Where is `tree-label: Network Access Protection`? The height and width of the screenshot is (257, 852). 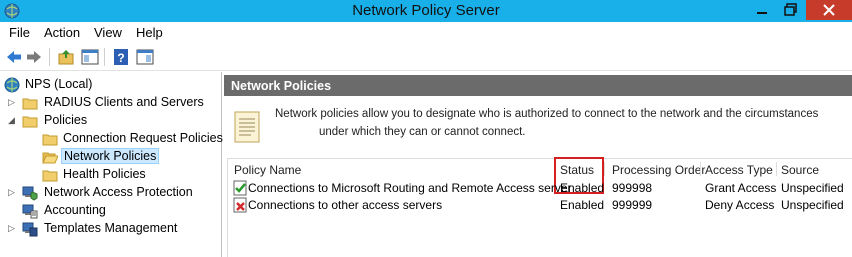
tree-label: Network Access Protection is located at coordinates (118, 192).